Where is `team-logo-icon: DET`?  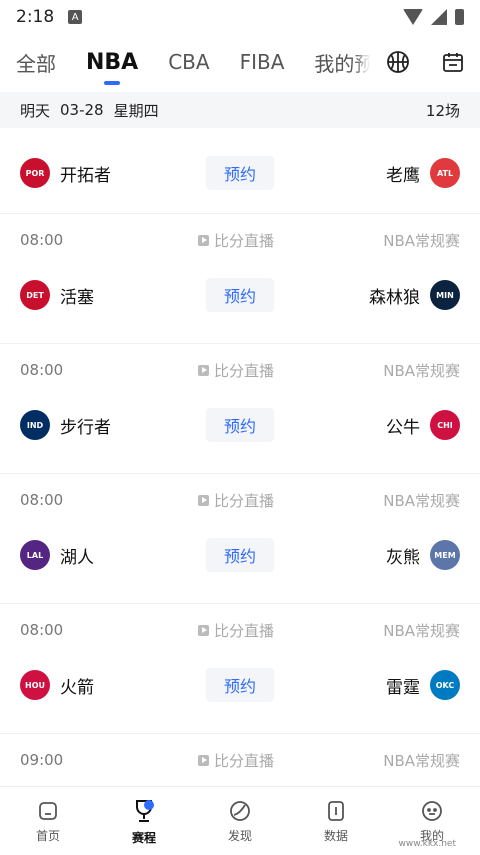
team-logo-icon: DET is located at coordinates (35, 295).